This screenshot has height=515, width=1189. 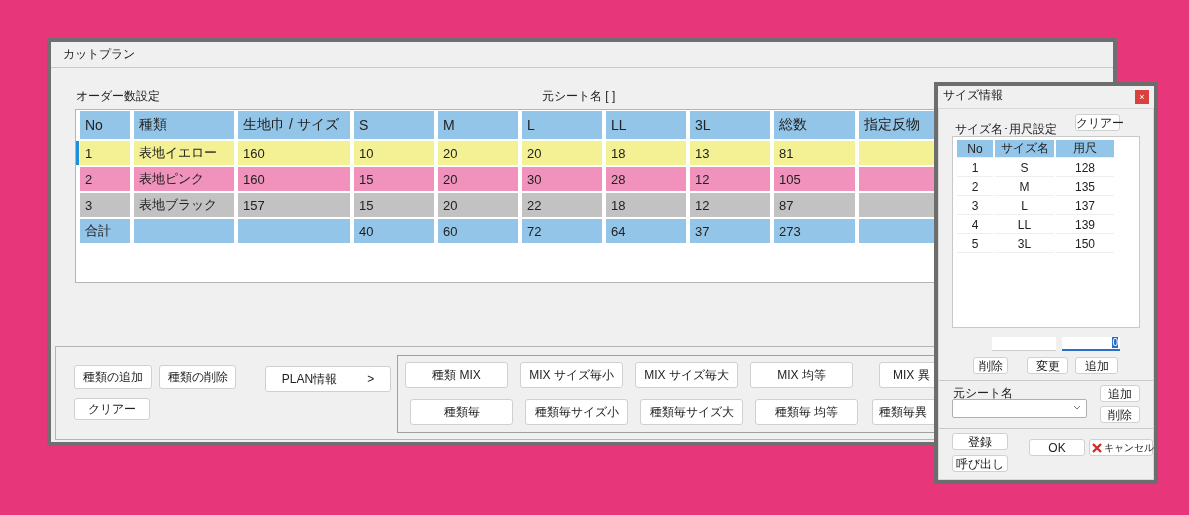 I want to click on table-cell: 72, so click(x=562, y=231).